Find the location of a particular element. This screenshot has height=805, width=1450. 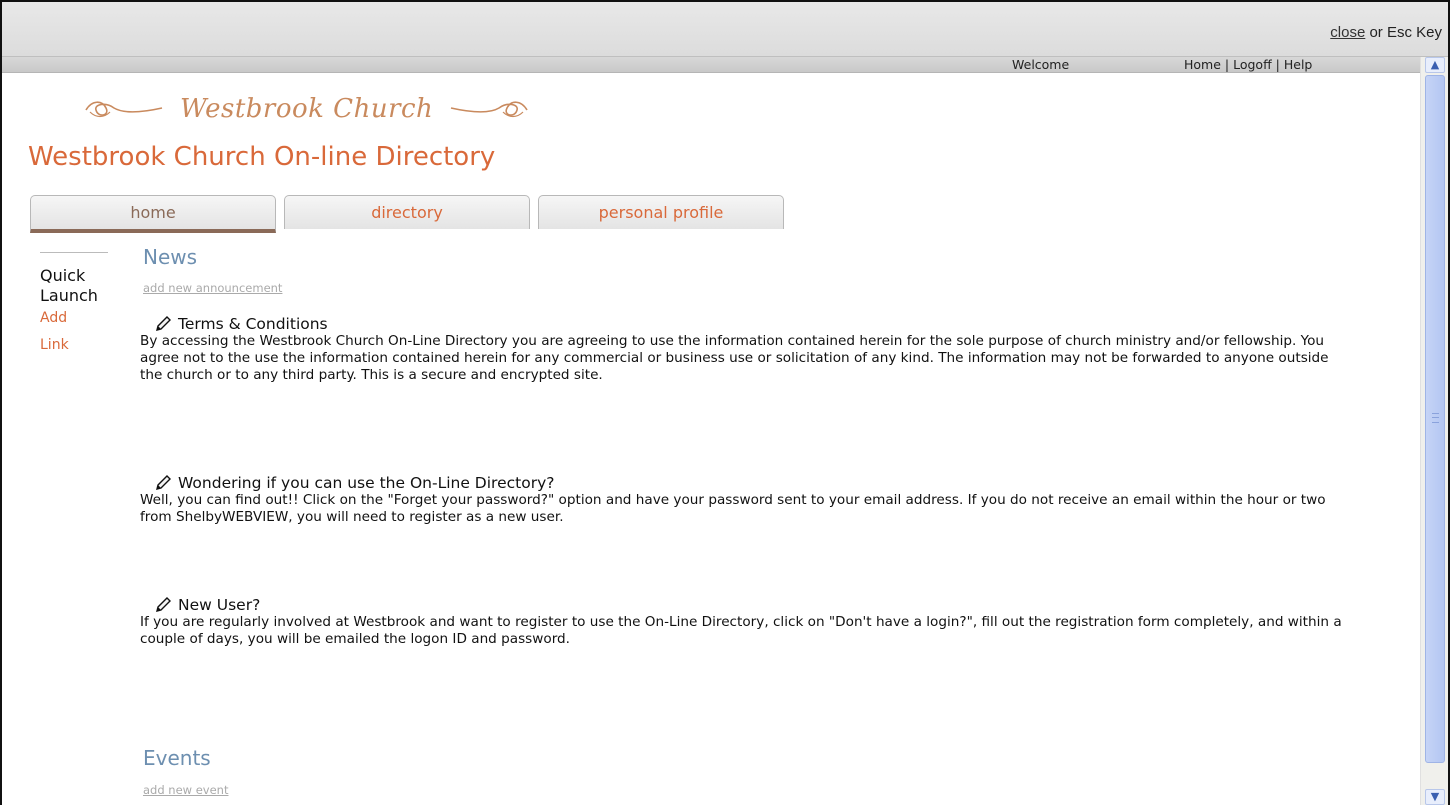

quick-launch-title: Quick Launch is located at coordinates (69, 285).